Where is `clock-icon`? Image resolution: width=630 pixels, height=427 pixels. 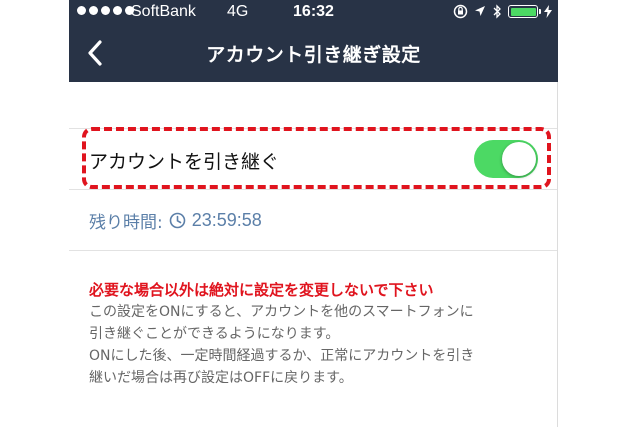
clock-icon is located at coordinates (177, 220).